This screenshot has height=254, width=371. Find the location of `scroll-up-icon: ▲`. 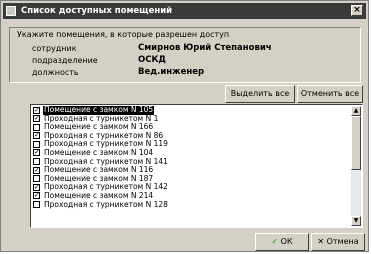

scroll-up-icon: ▲ is located at coordinates (356, 111).